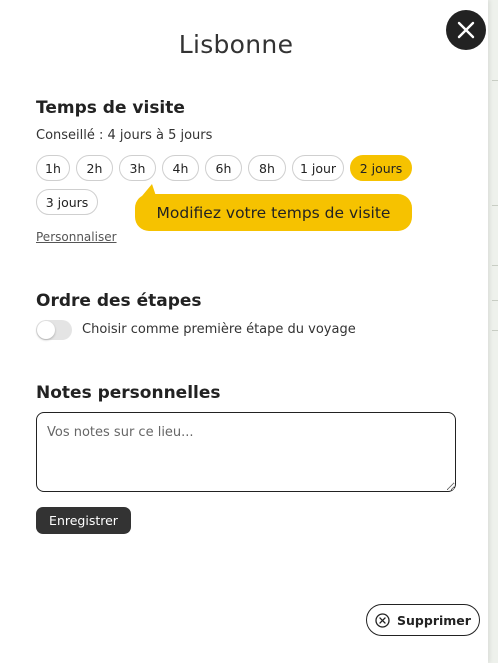  I want to click on duration-chip-4h: 4h, so click(180, 168).